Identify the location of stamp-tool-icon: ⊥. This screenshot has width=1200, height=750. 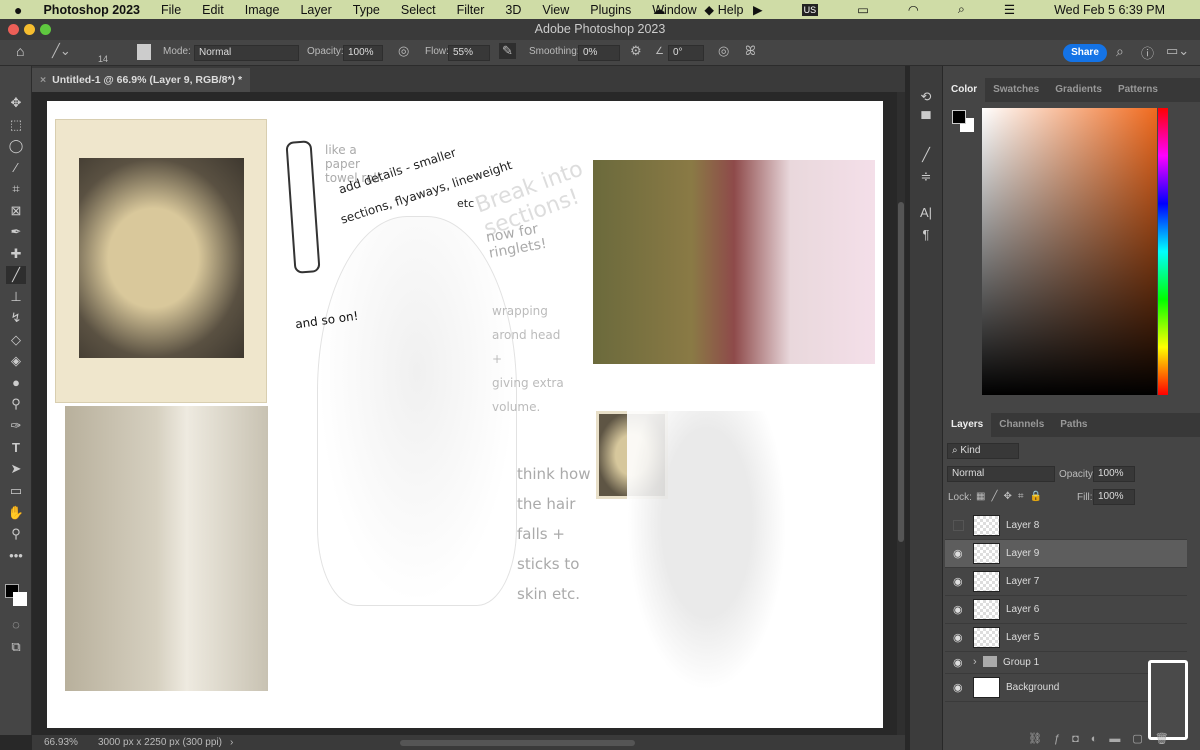
(16, 297).